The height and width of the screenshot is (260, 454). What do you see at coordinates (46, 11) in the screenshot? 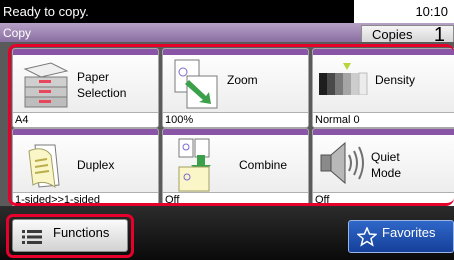
I see `status-message: Ready to copy.` at bounding box center [46, 11].